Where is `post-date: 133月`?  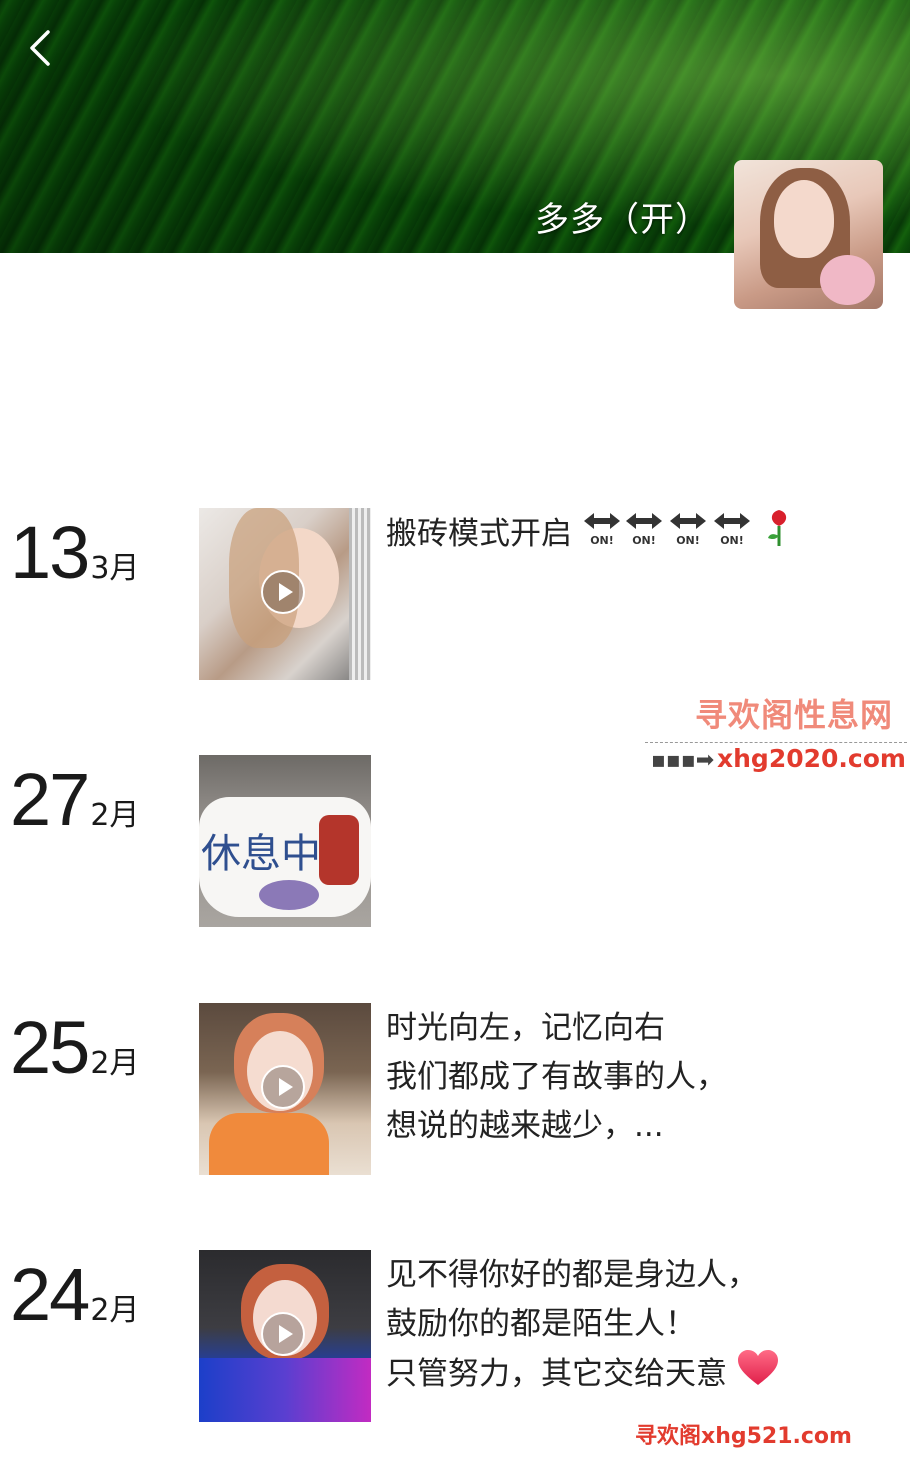
post-date: 133月 is located at coordinates (100, 552).